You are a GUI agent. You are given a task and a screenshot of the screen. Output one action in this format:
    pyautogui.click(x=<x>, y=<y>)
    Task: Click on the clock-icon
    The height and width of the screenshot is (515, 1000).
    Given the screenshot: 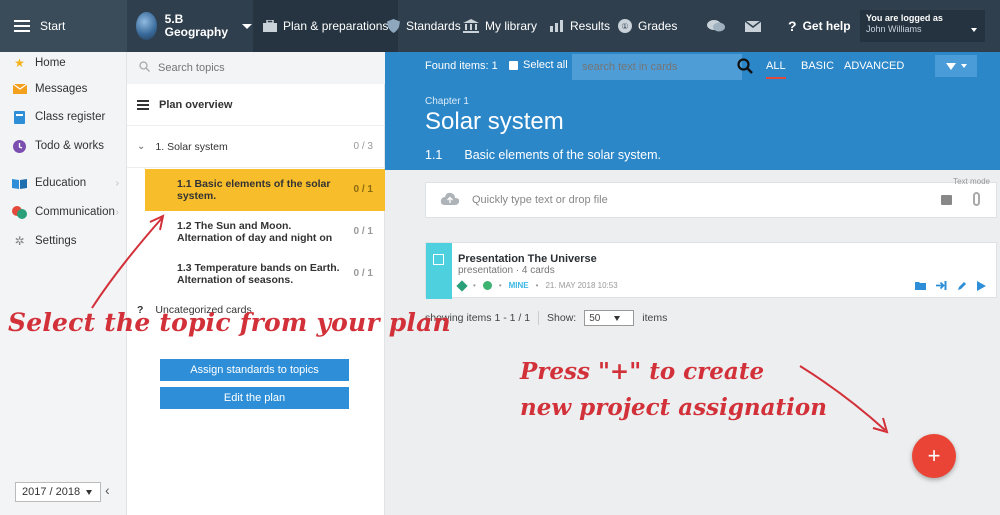 What is the action you would take?
    pyautogui.click(x=19, y=146)
    